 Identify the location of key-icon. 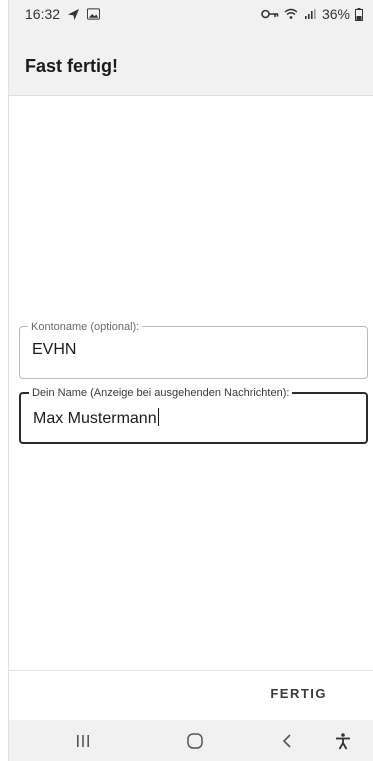
(270, 14).